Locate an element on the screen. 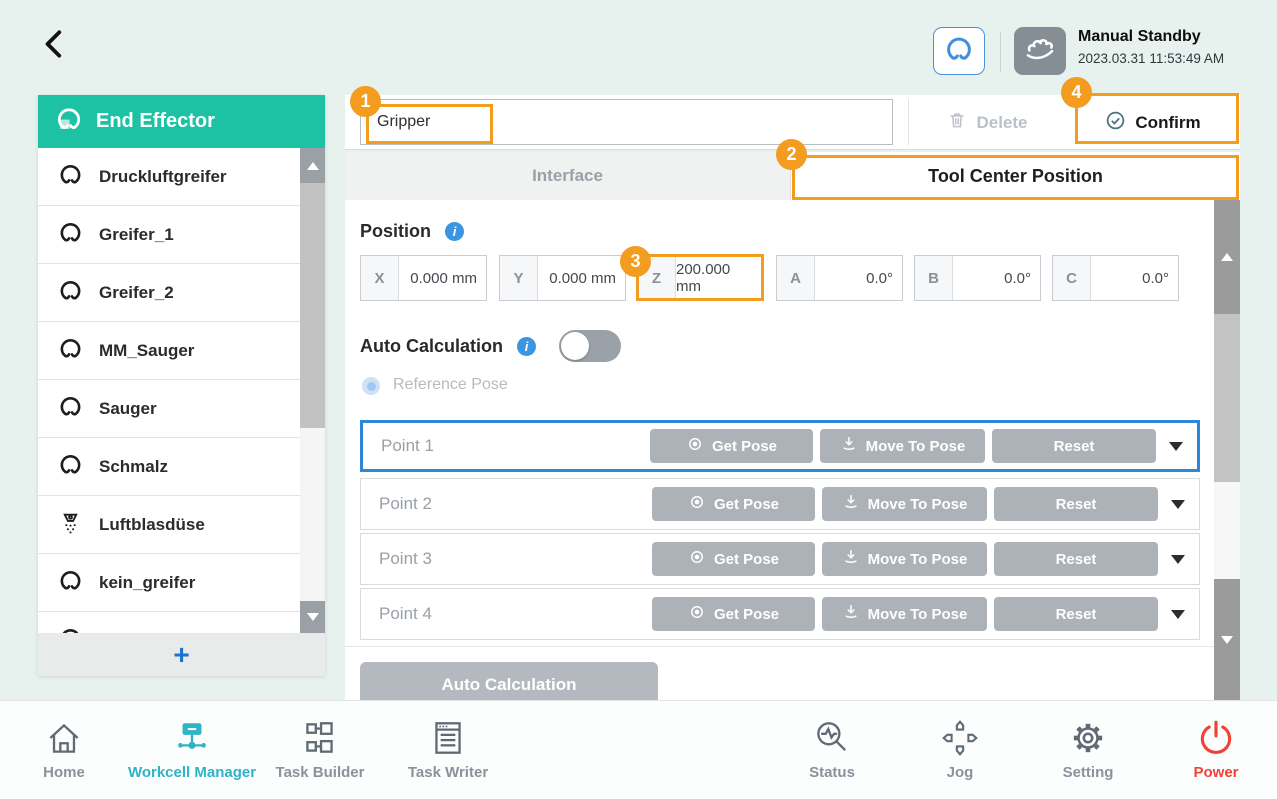  reference-pose-radio is located at coordinates (371, 386).